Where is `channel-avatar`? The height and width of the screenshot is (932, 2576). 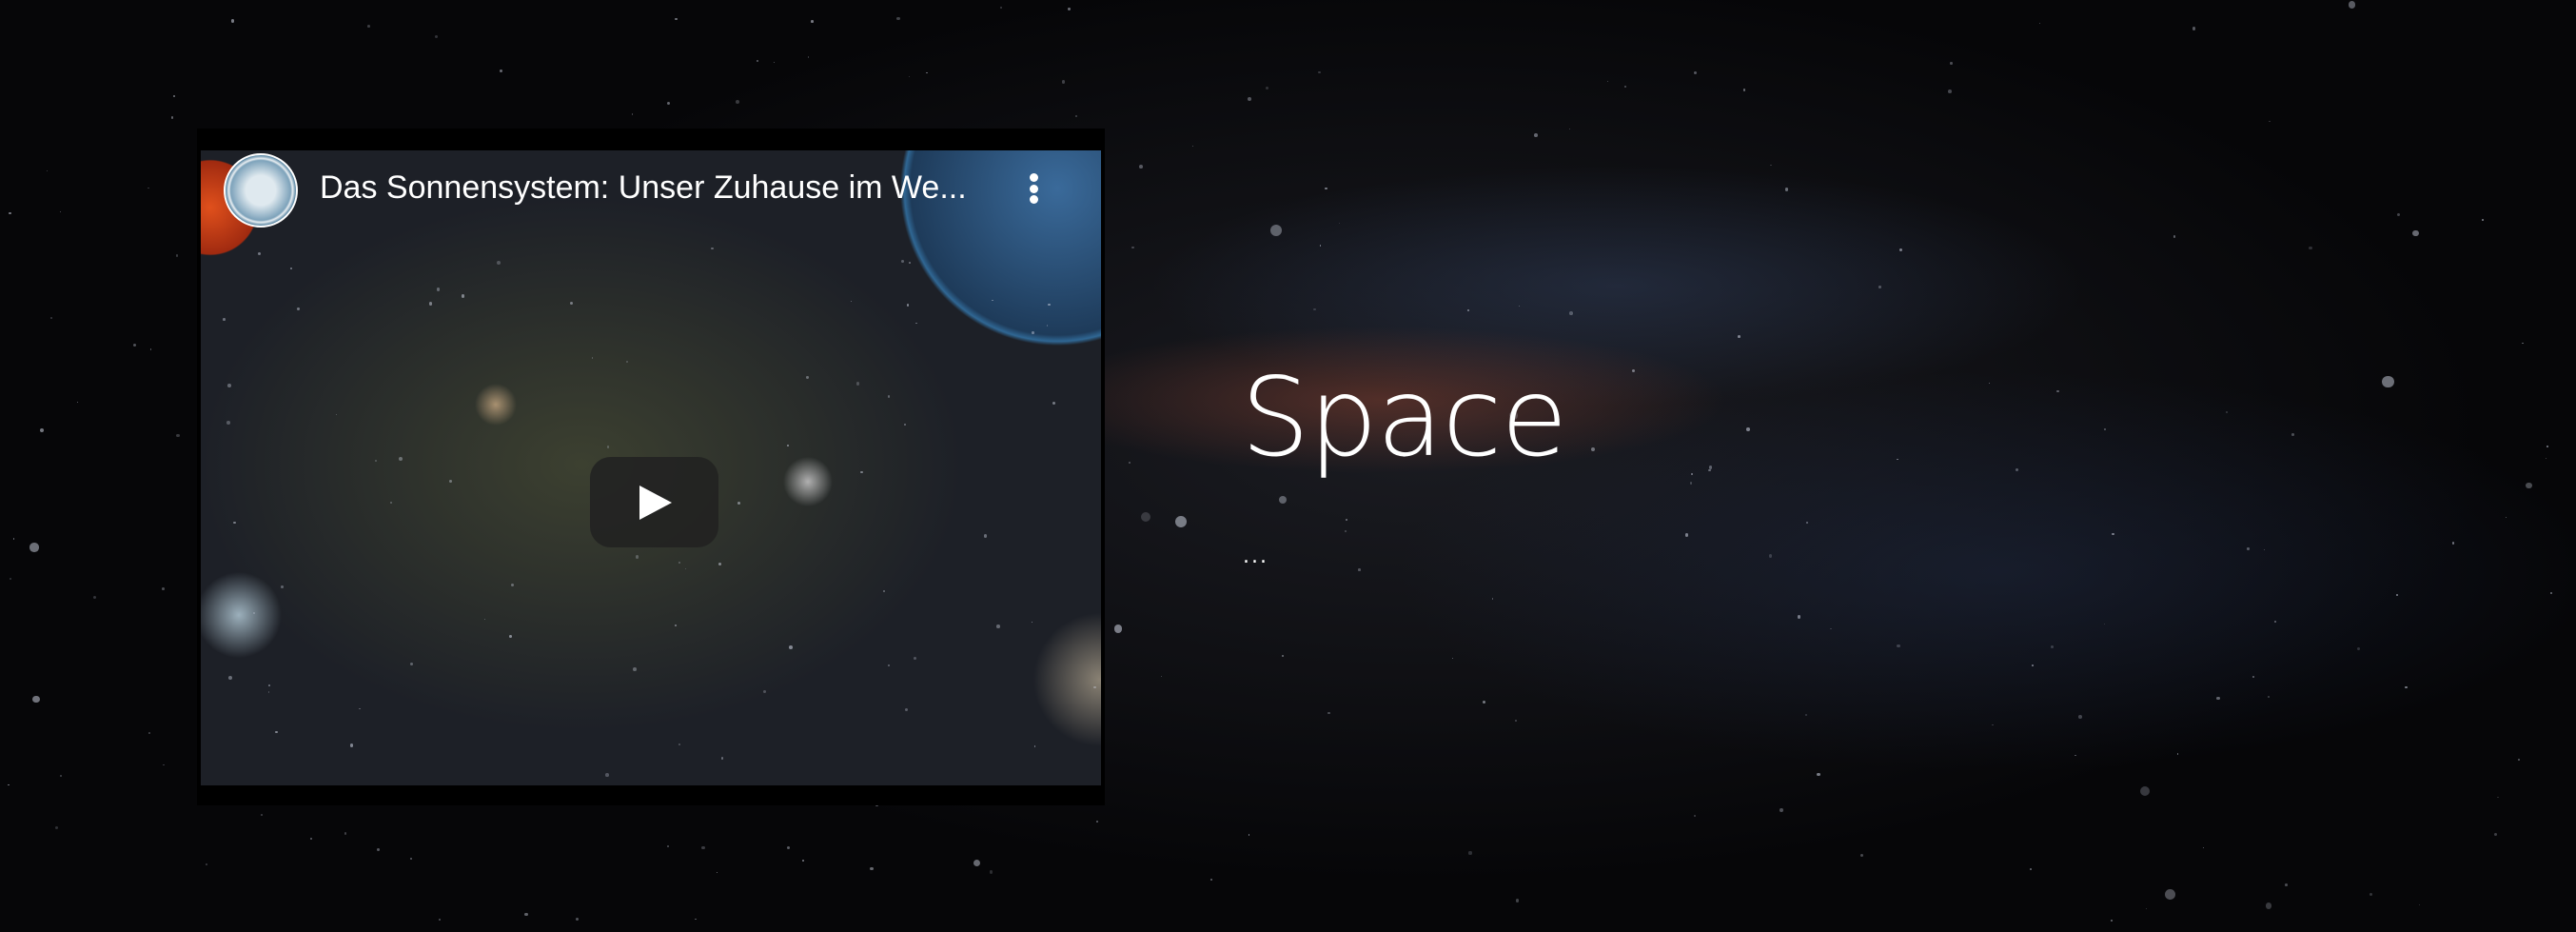
channel-avatar is located at coordinates (261, 190).